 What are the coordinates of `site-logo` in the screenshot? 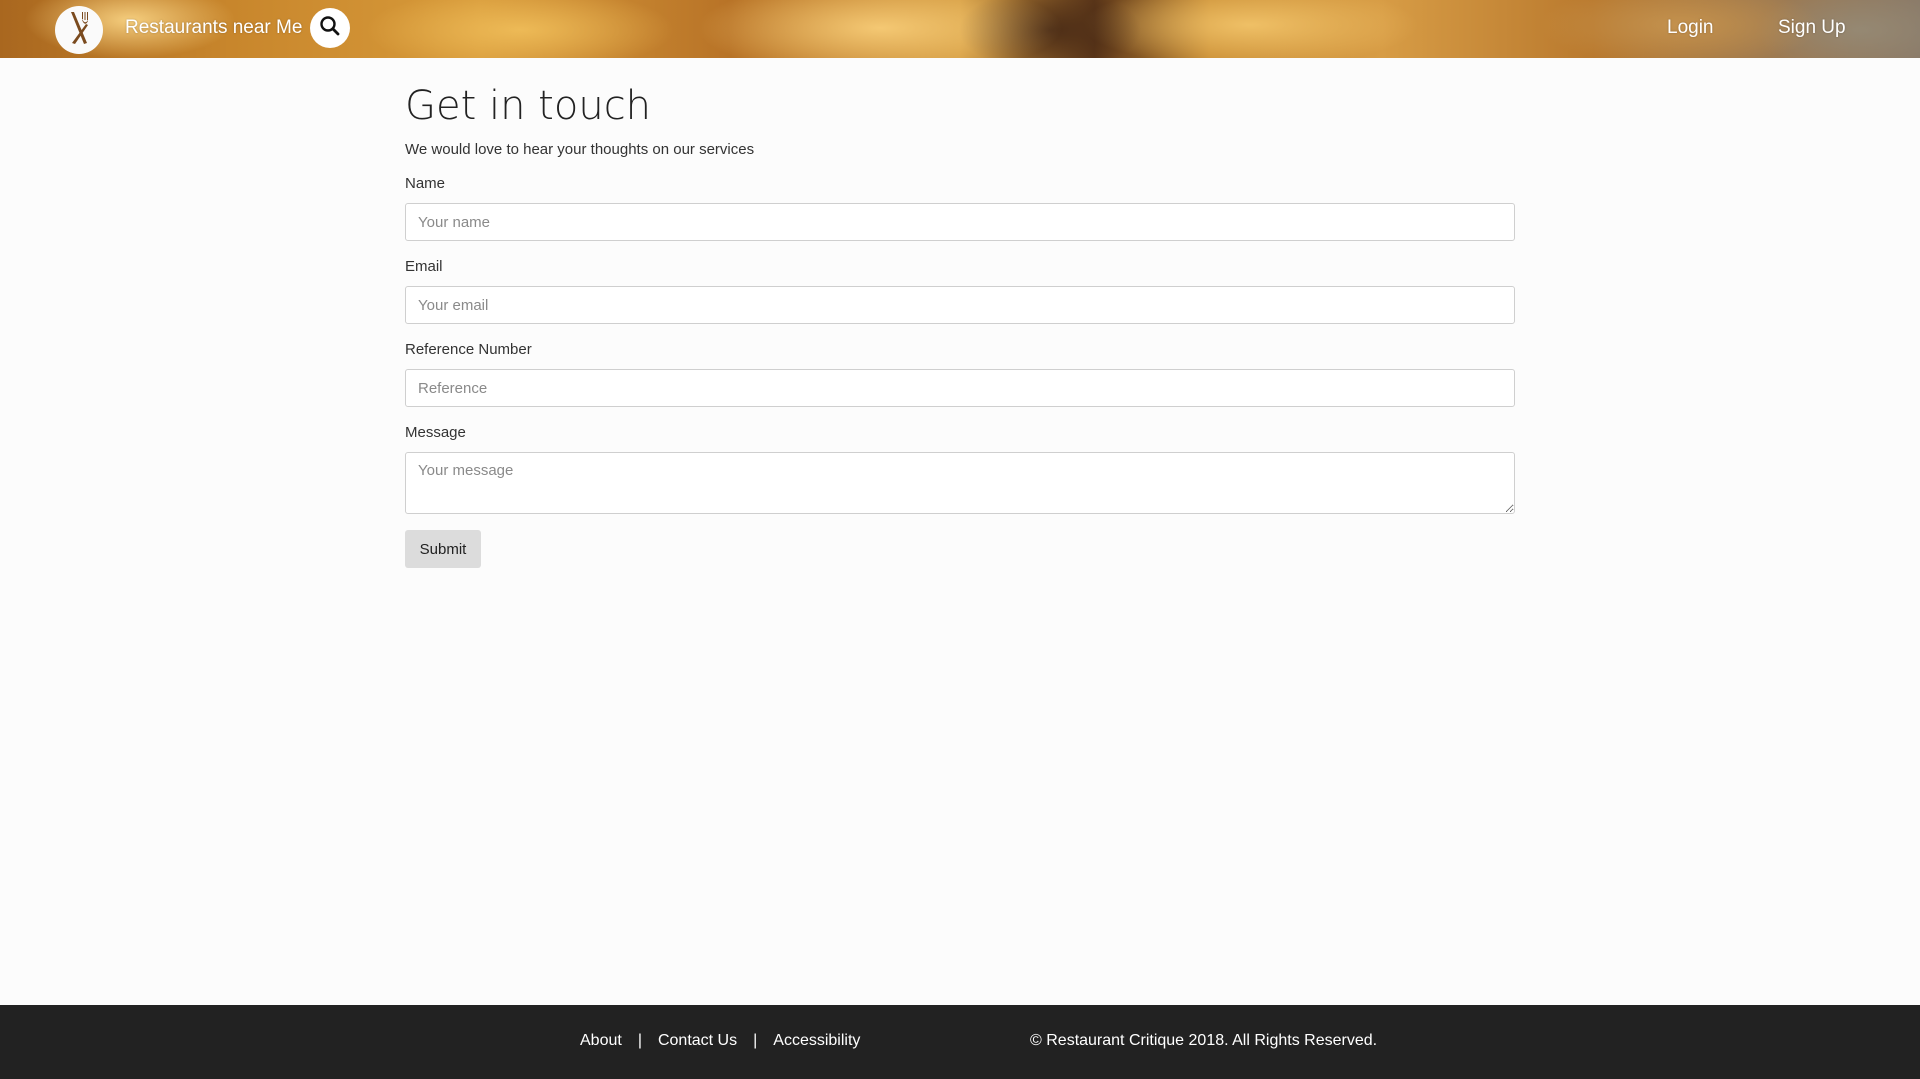 It's located at (79, 30).